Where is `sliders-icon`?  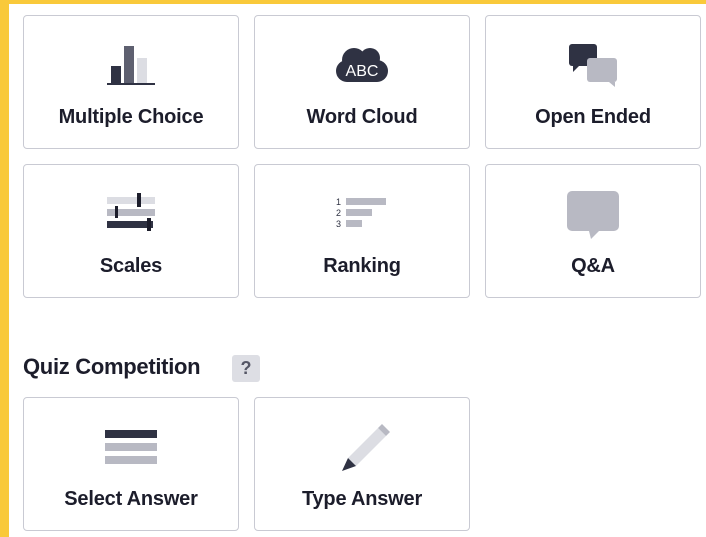 sliders-icon is located at coordinates (131, 213).